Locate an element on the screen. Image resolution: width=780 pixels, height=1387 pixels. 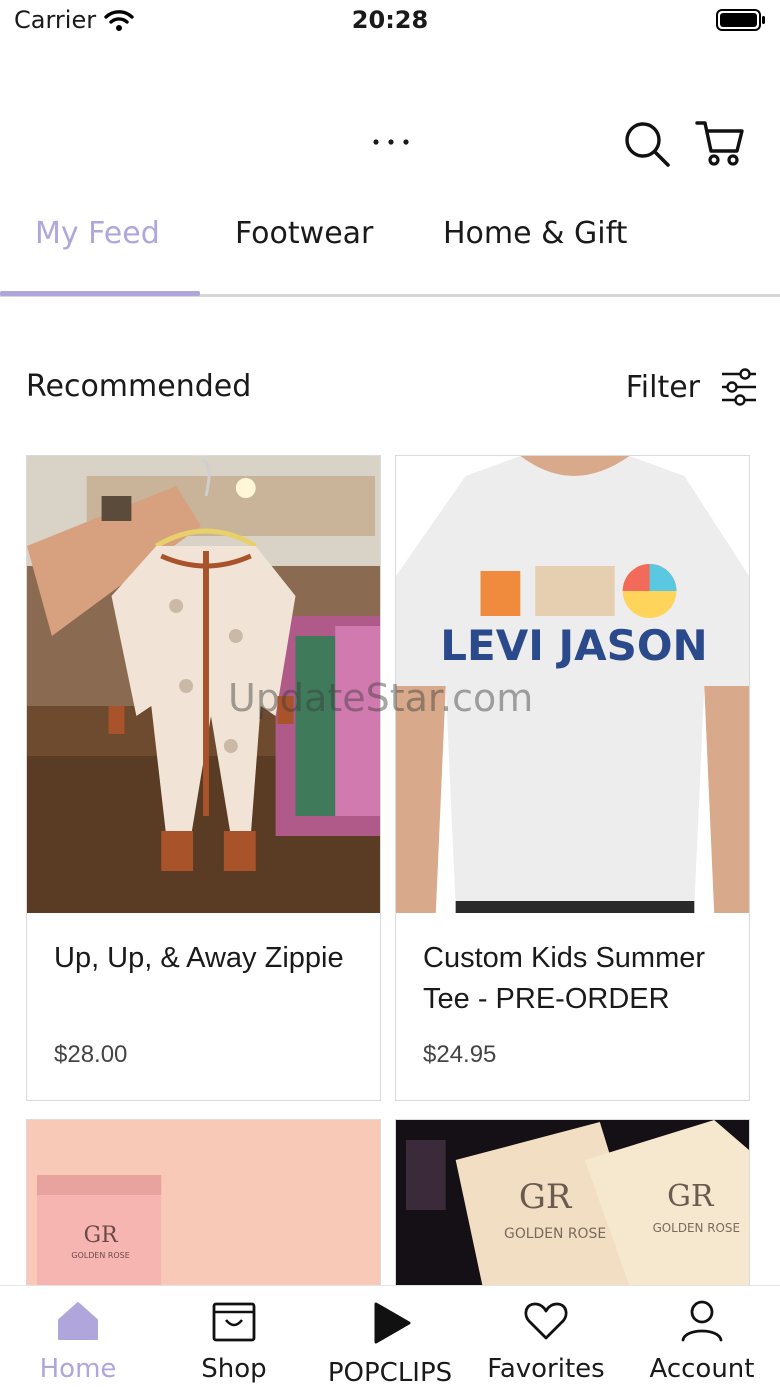
nav-account: Account is located at coordinates (702, 1336).